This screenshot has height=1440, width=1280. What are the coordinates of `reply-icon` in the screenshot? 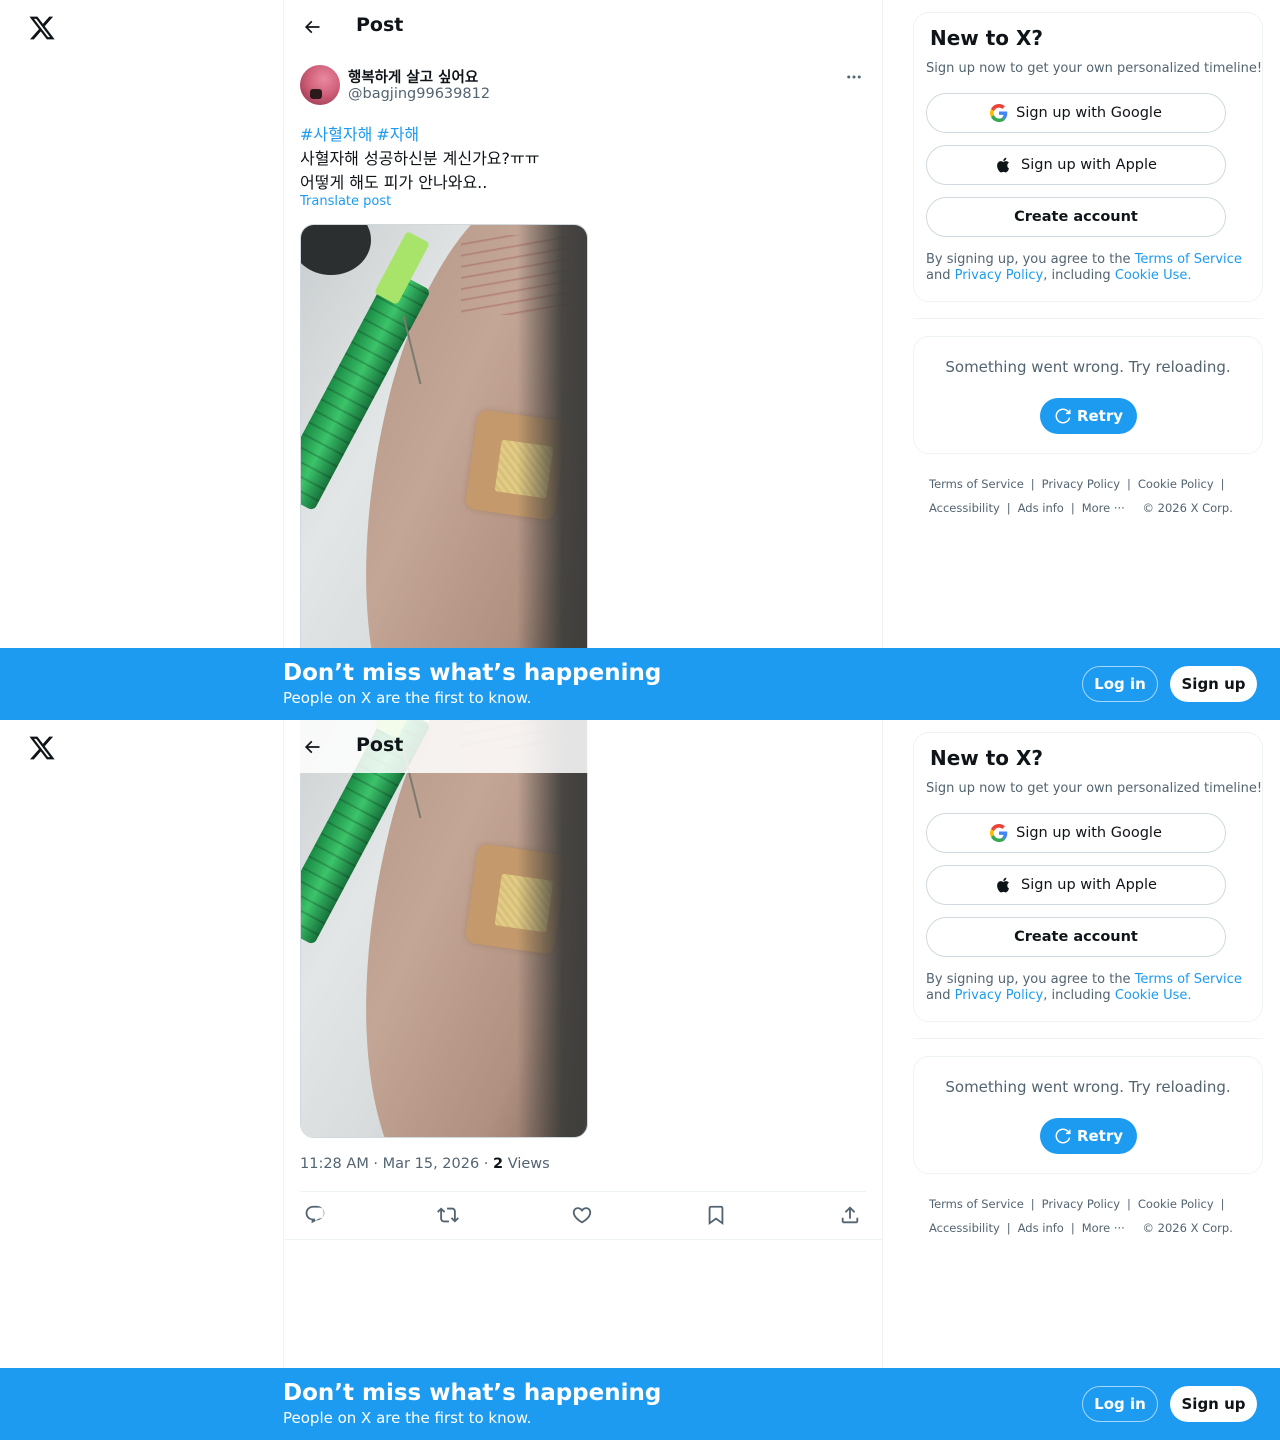 It's located at (315, 1214).